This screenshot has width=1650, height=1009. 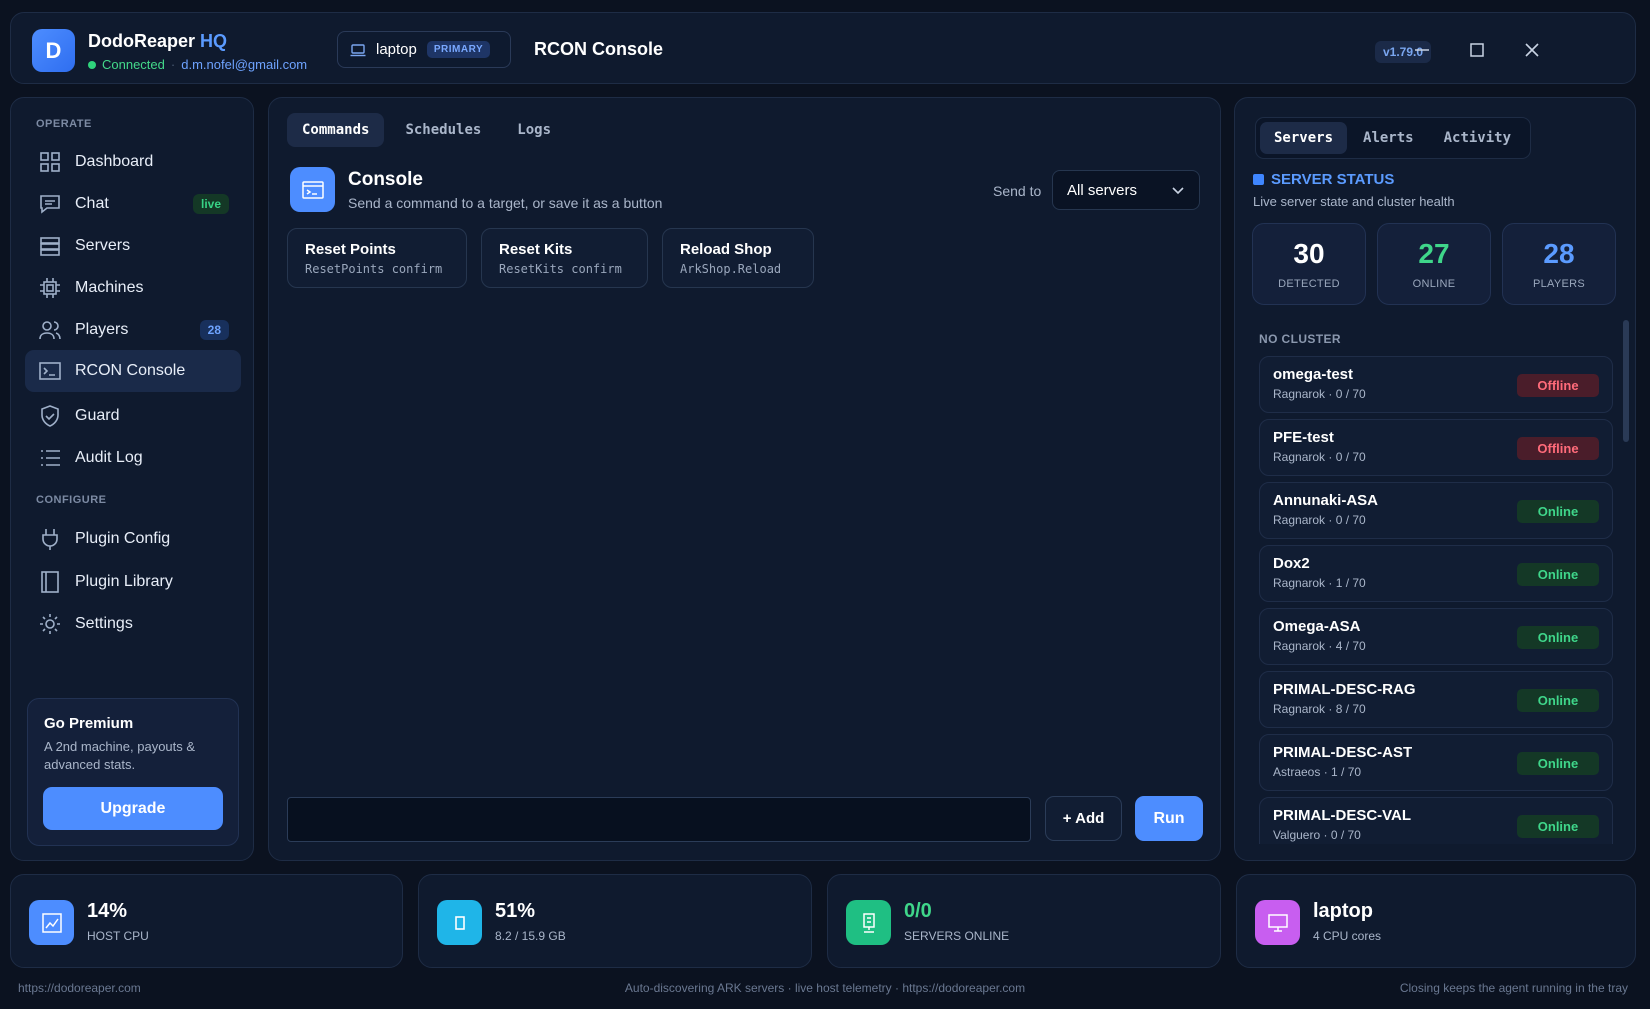 I want to click on maximize-icon, so click(x=1477, y=50).